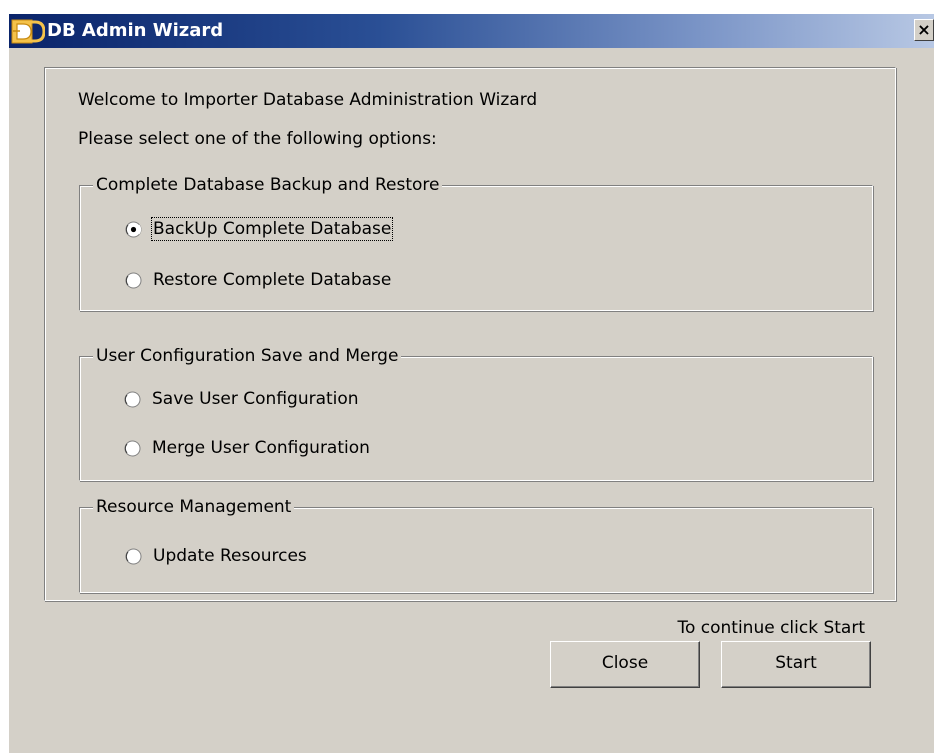  Describe the element at coordinates (796, 664) in the screenshot. I see `start-button: Start` at that location.